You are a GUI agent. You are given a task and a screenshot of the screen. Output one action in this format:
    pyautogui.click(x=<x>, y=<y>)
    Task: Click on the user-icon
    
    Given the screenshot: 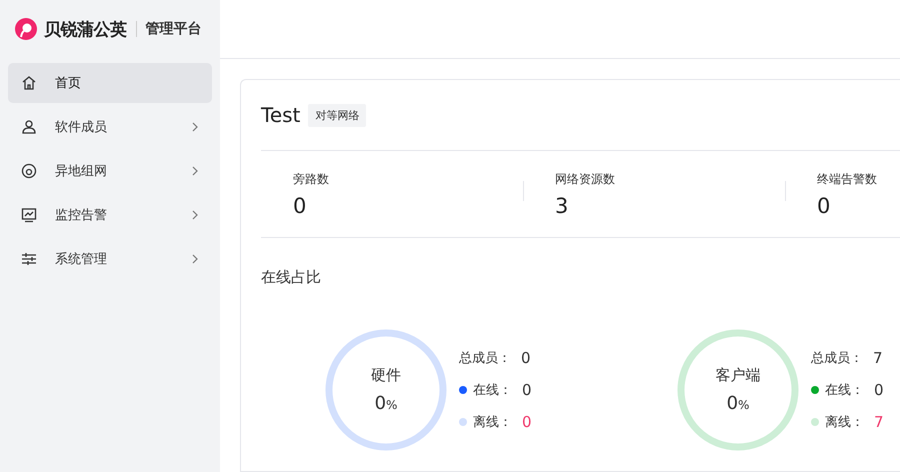 What is the action you would take?
    pyautogui.click(x=29, y=127)
    